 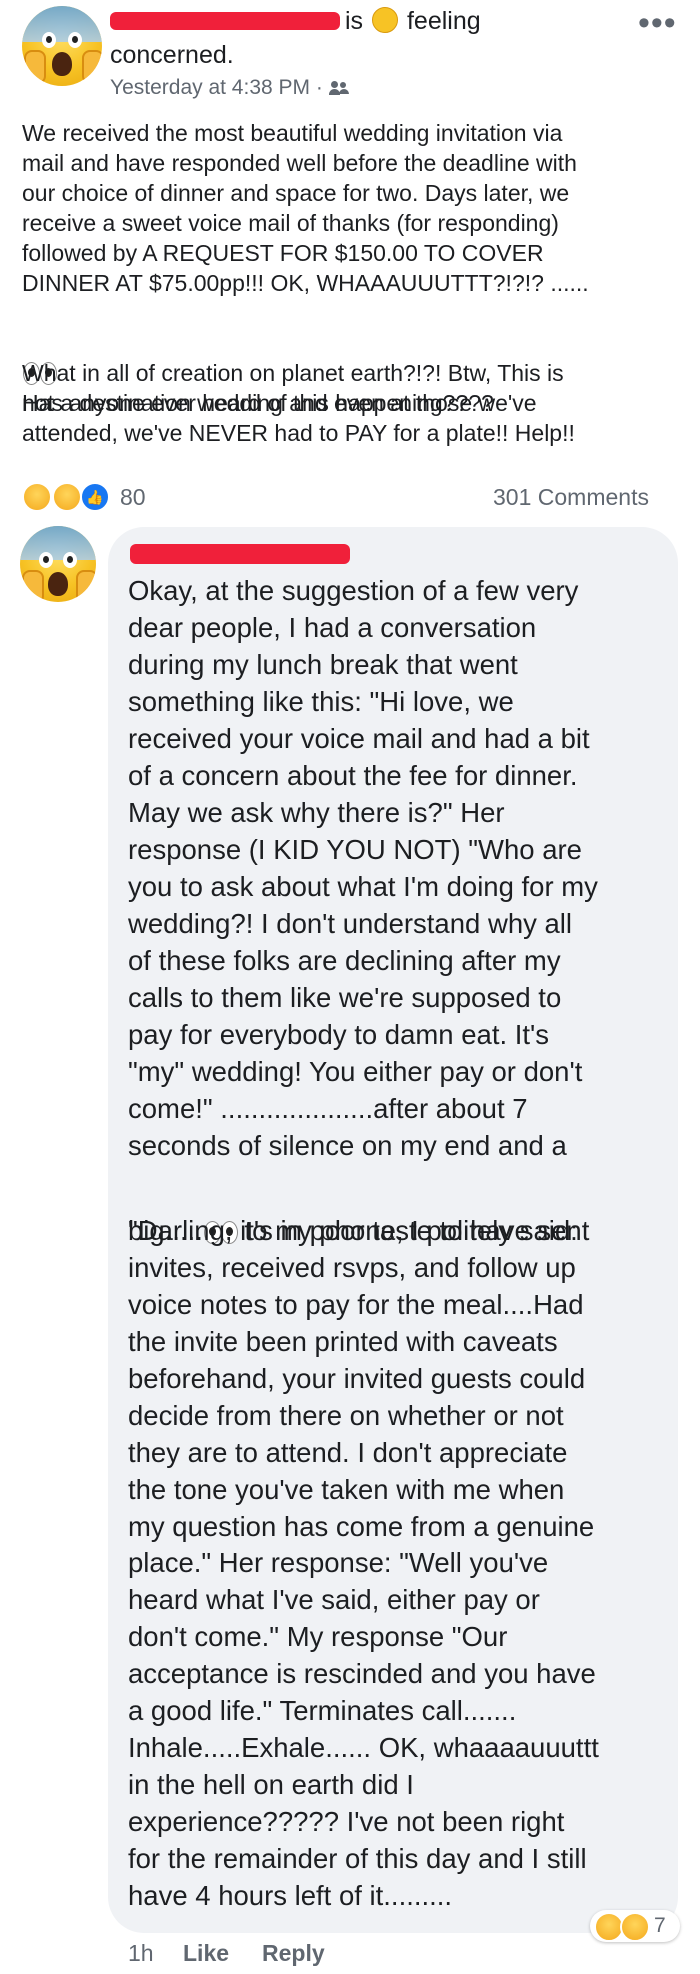 I want to click on post-header-line: is feeling, so click(x=413, y=21).